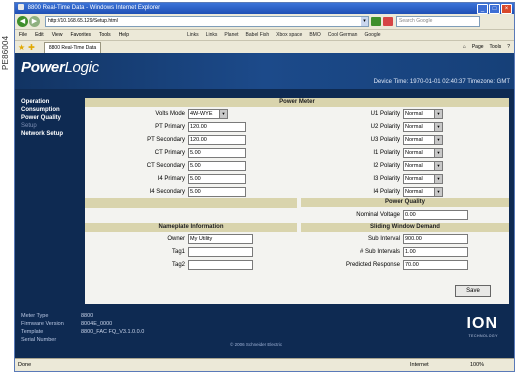 The image size is (515, 372). I want to click on field-row: # Sub Intervals 1.00, so click(405, 251).